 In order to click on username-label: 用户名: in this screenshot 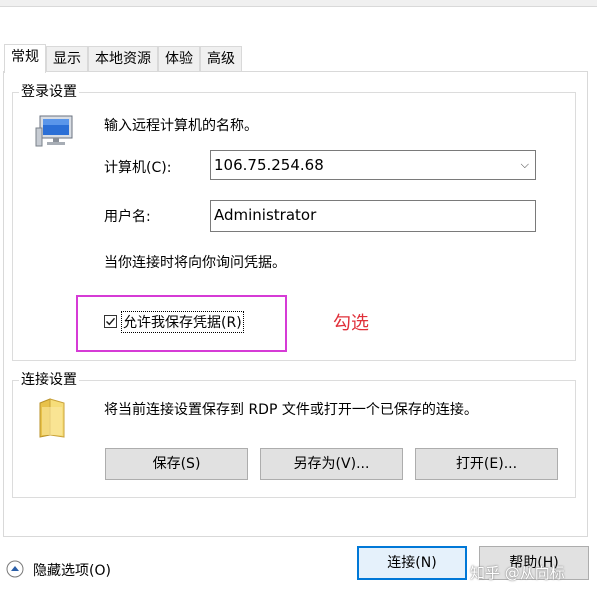, I will do `click(127, 217)`.